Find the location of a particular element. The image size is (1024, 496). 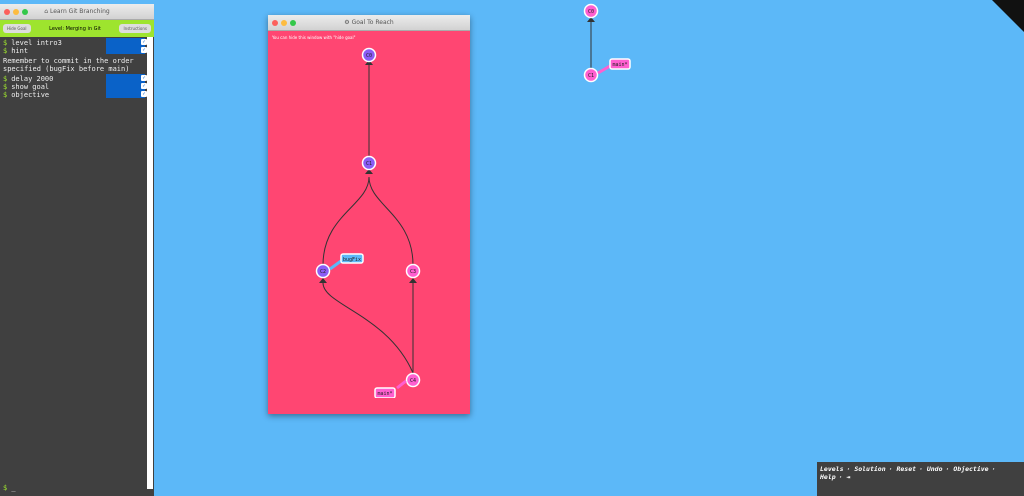

commit-node-c4: C4 is located at coordinates (413, 380).